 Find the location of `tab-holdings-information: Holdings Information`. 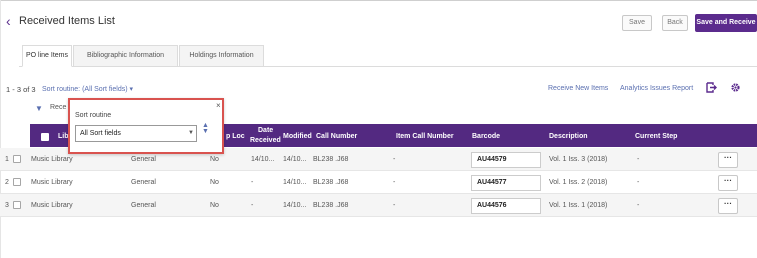

tab-holdings-information: Holdings Information is located at coordinates (221, 56).